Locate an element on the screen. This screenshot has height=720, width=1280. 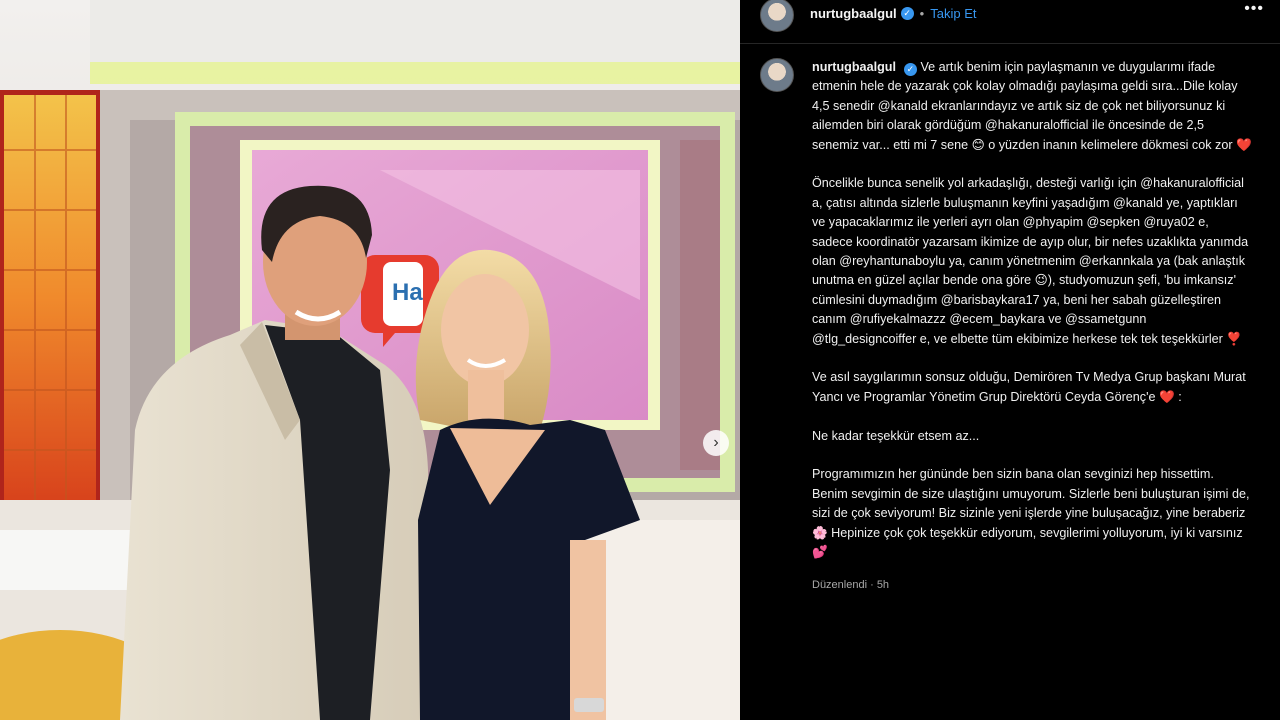
caption-username-link: nurtugbaalgul is located at coordinates (854, 67).